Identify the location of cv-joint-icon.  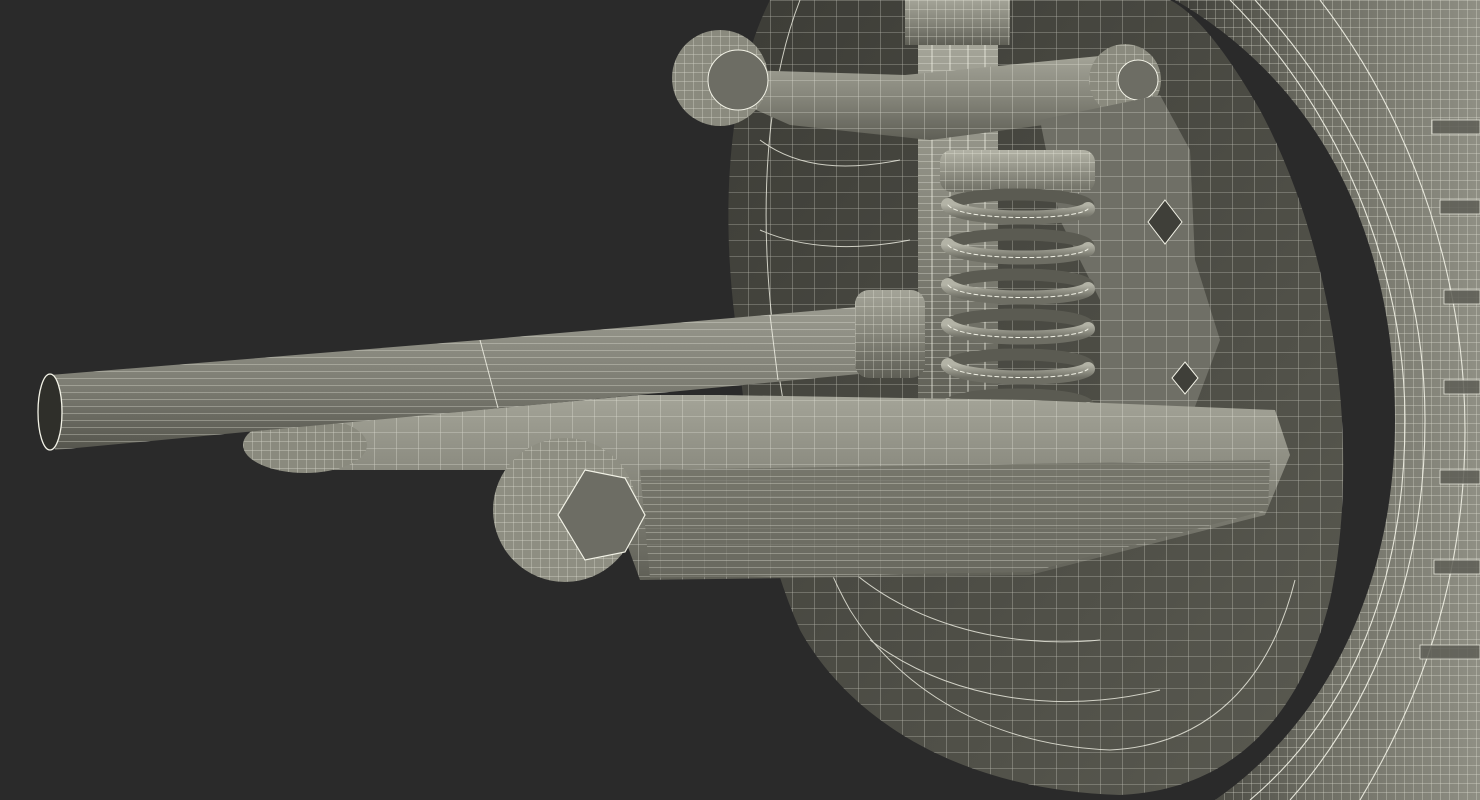
(890, 334).